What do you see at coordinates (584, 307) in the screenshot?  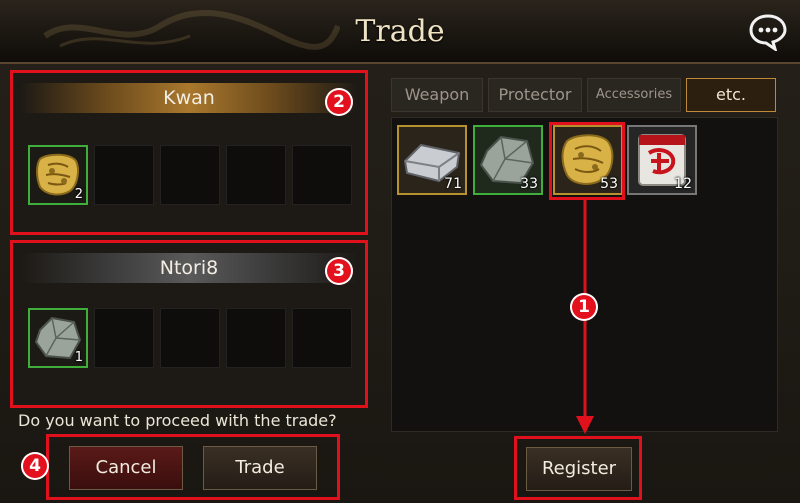 I see `callout-badge-1: 1` at bounding box center [584, 307].